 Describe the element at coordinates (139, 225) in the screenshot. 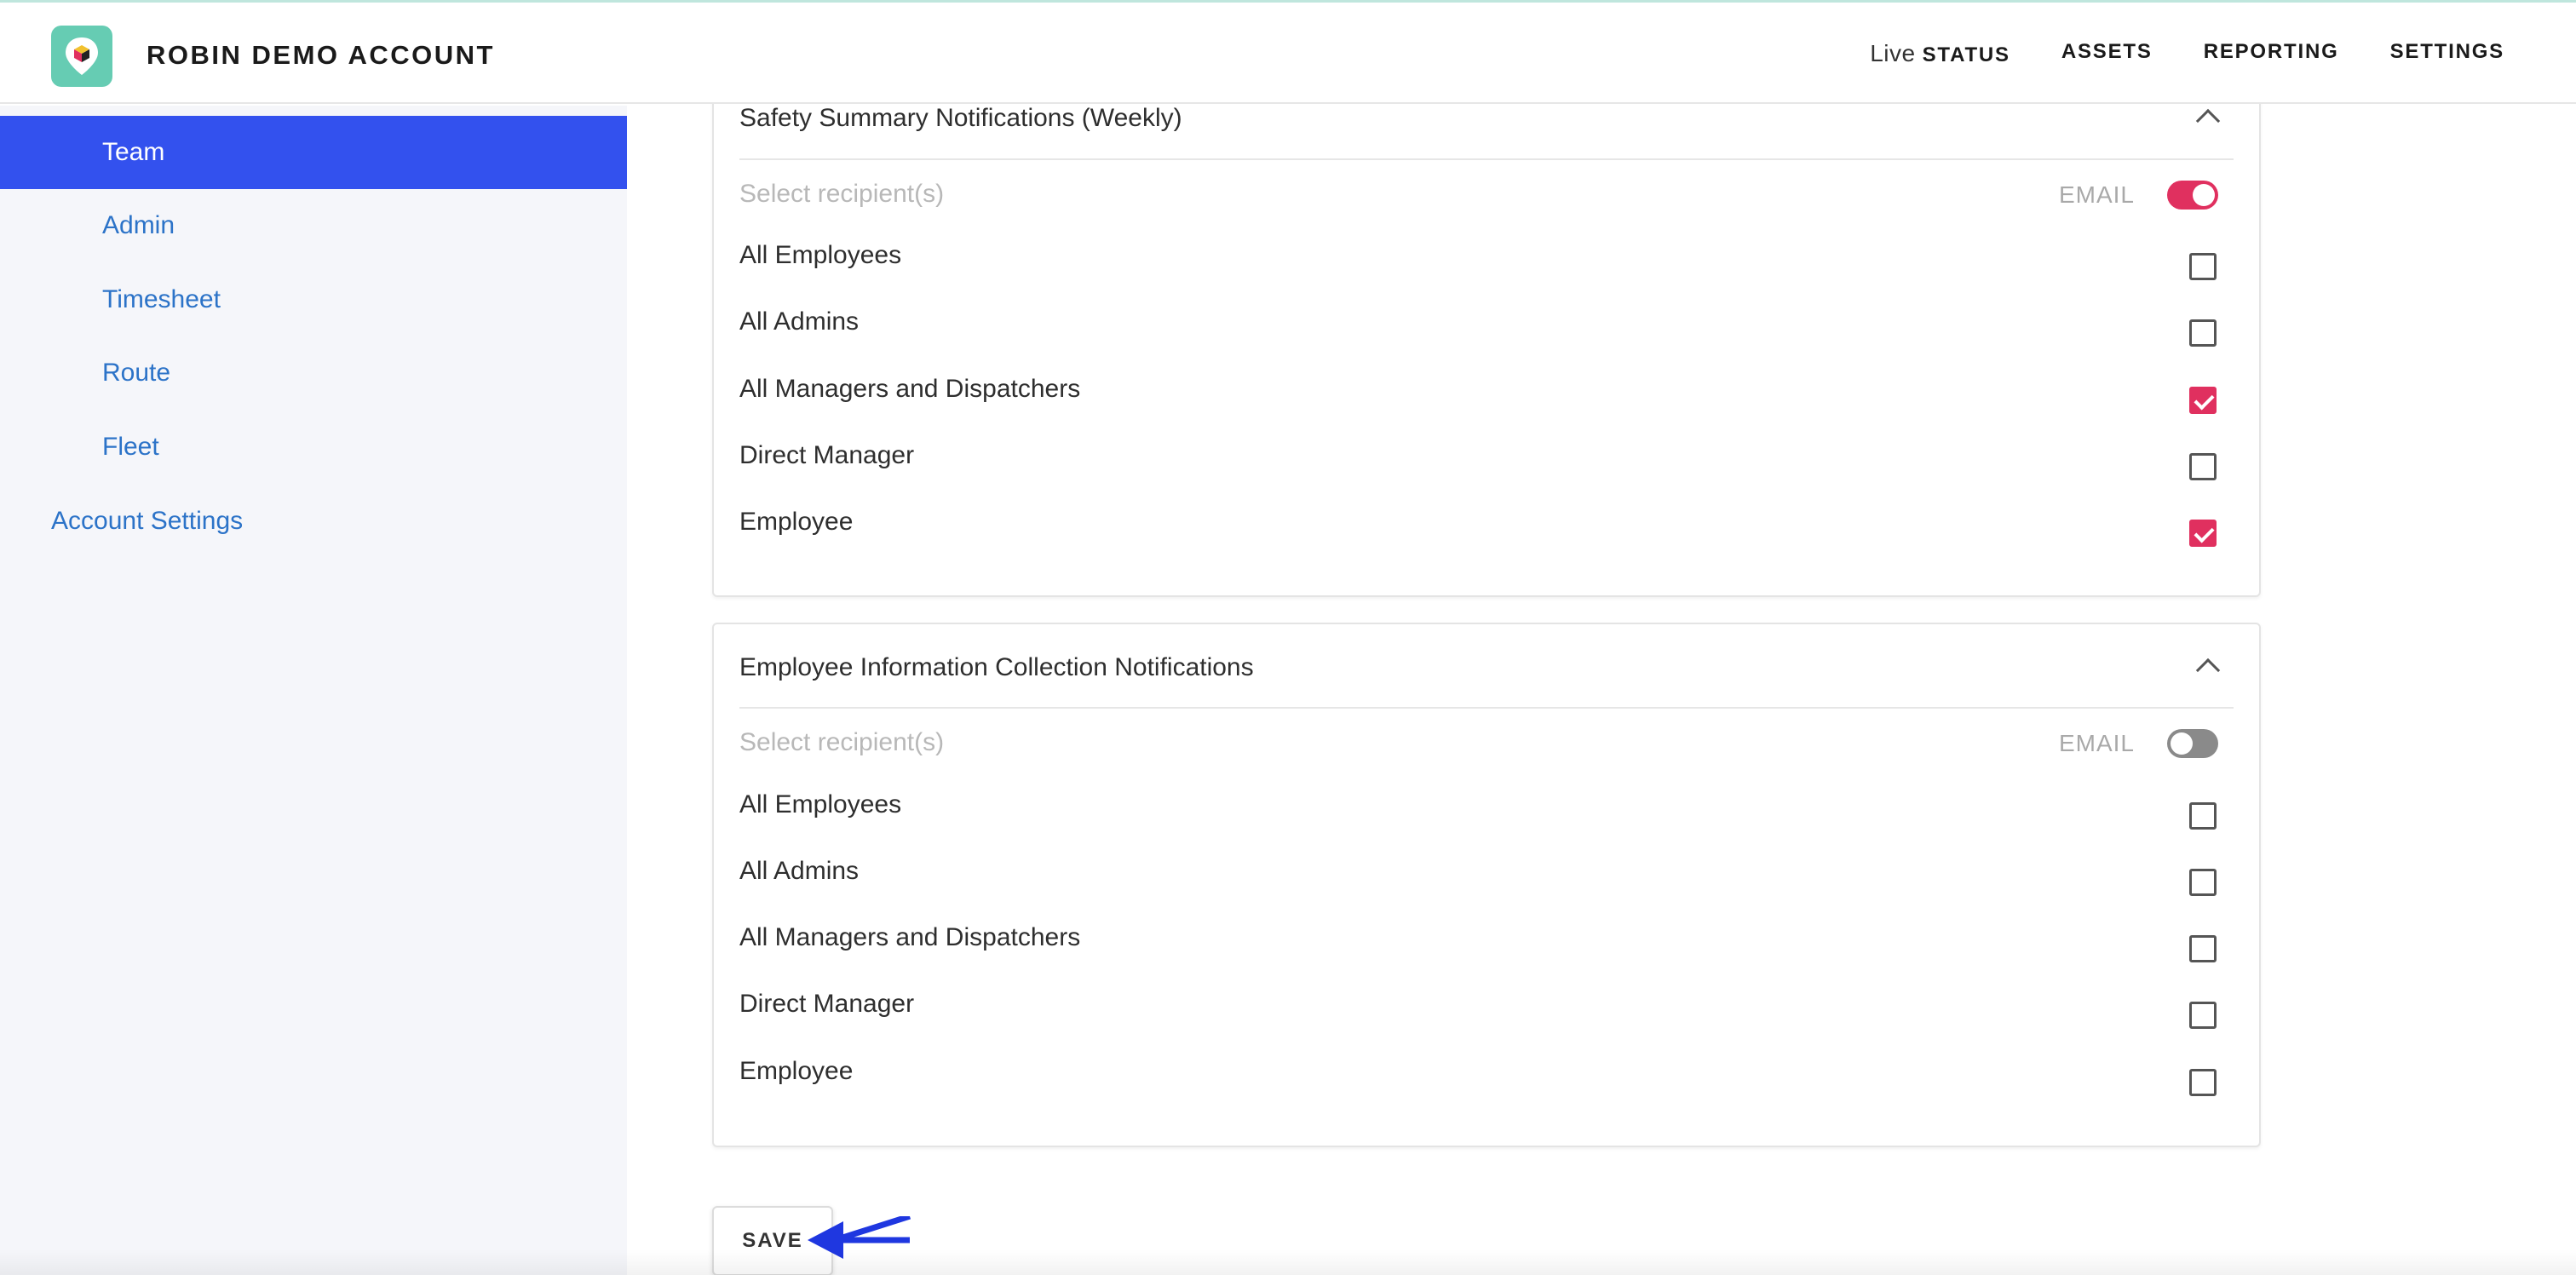

I see `sidebar-item-label: Admin` at that location.